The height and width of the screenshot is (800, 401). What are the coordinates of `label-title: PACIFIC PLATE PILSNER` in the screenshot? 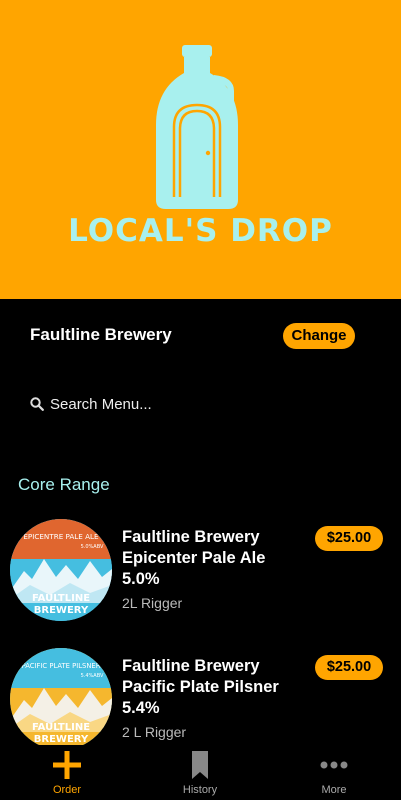 It's located at (61, 666).